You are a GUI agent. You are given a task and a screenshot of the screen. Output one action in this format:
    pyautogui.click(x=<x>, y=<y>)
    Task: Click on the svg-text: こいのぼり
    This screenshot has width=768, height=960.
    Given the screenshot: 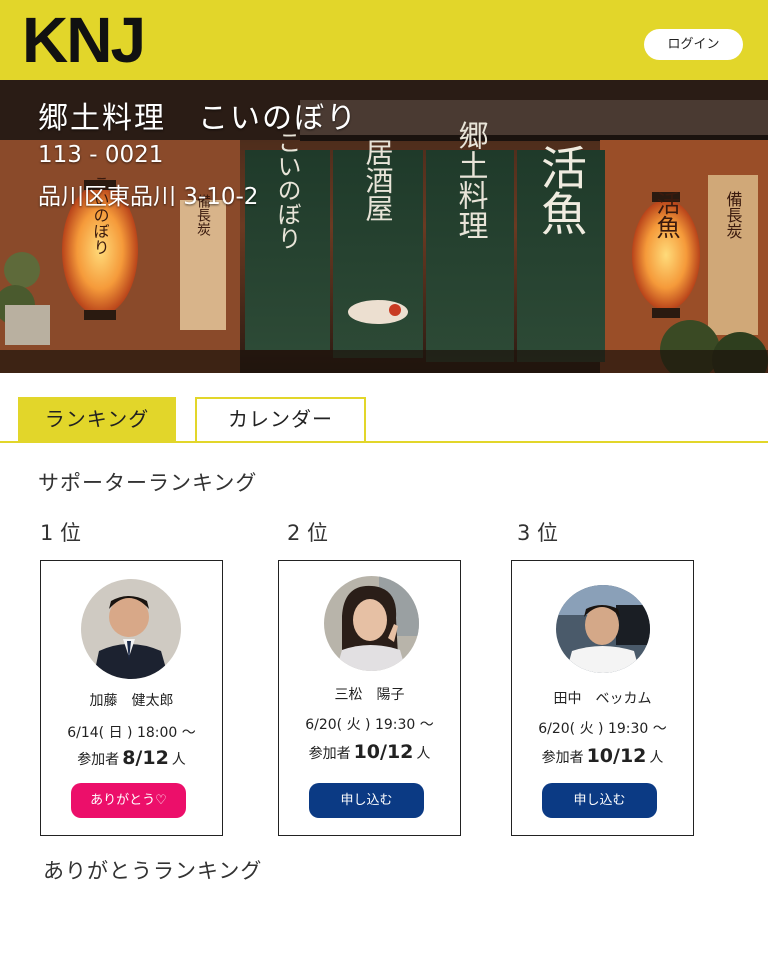 What is the action you would take?
    pyautogui.click(x=287, y=190)
    